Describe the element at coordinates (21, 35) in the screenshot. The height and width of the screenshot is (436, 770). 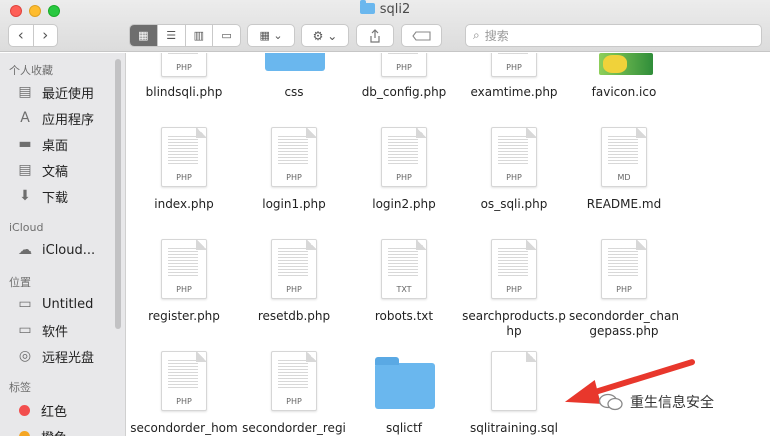
I see `back-button: ‹` at that location.